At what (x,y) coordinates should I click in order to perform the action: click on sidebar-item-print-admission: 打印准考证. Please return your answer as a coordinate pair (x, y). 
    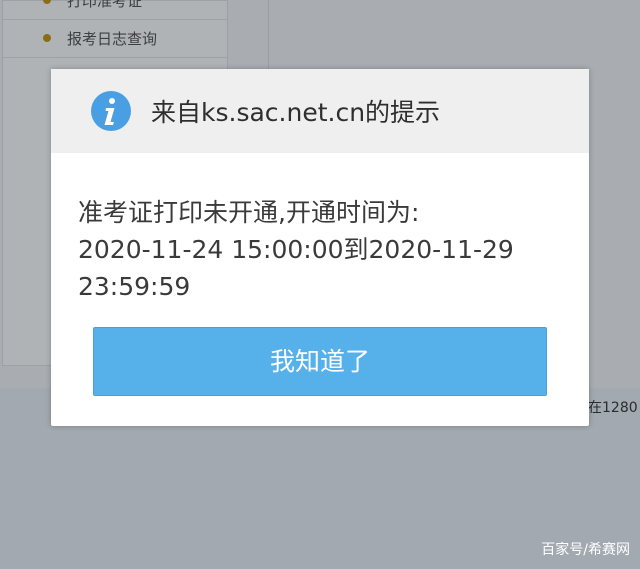
    Looking at the image, I should click on (115, 10).